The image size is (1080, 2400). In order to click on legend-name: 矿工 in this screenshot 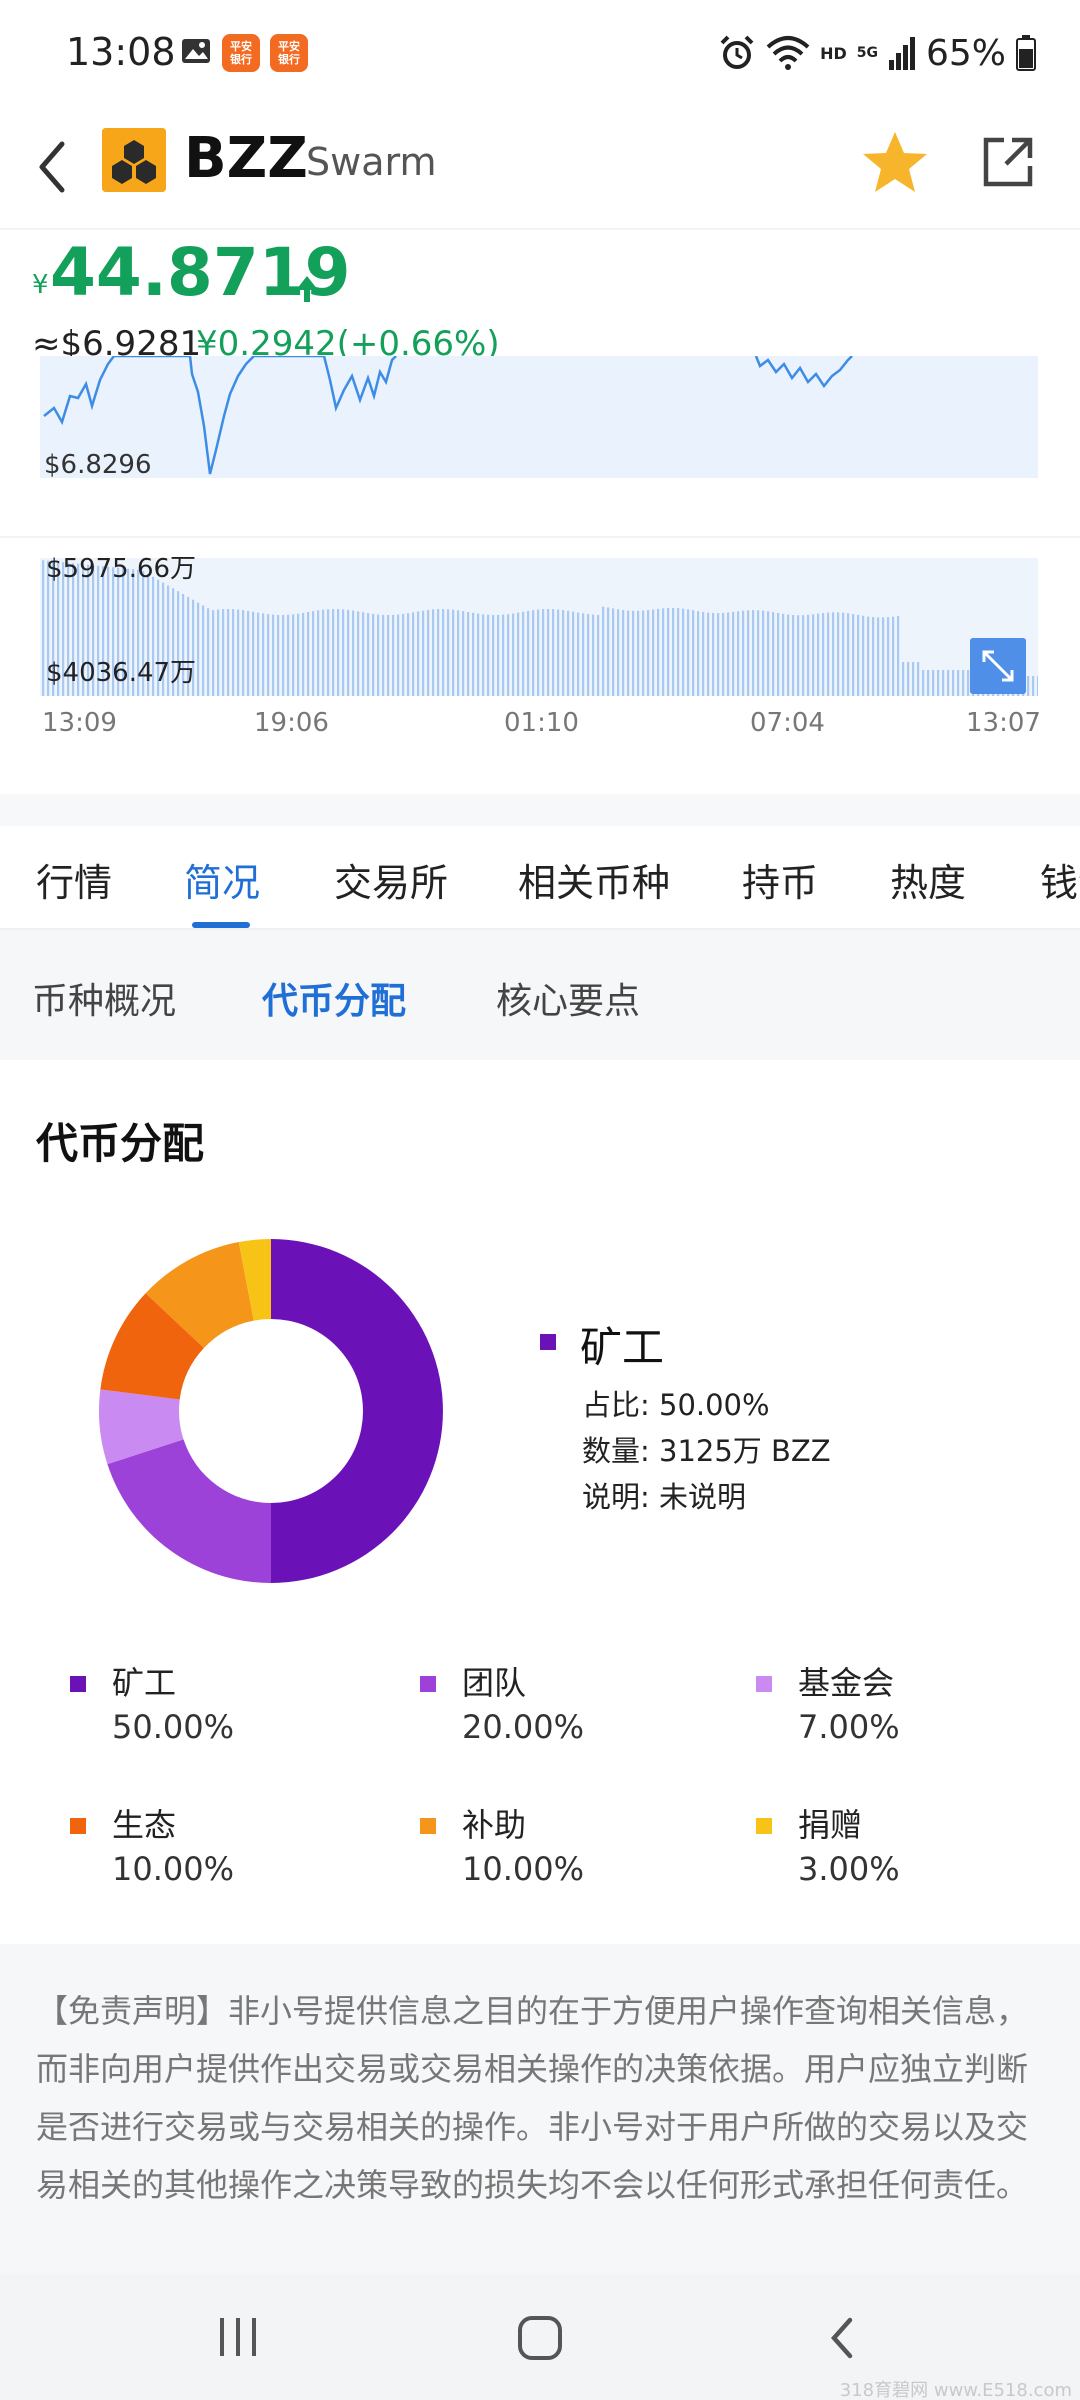, I will do `click(144, 1683)`.